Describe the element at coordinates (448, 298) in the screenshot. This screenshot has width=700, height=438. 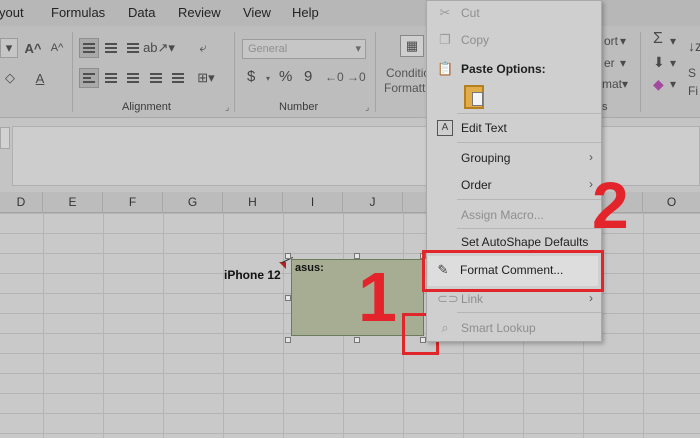
I see `link-icon: ⊂⊃` at that location.